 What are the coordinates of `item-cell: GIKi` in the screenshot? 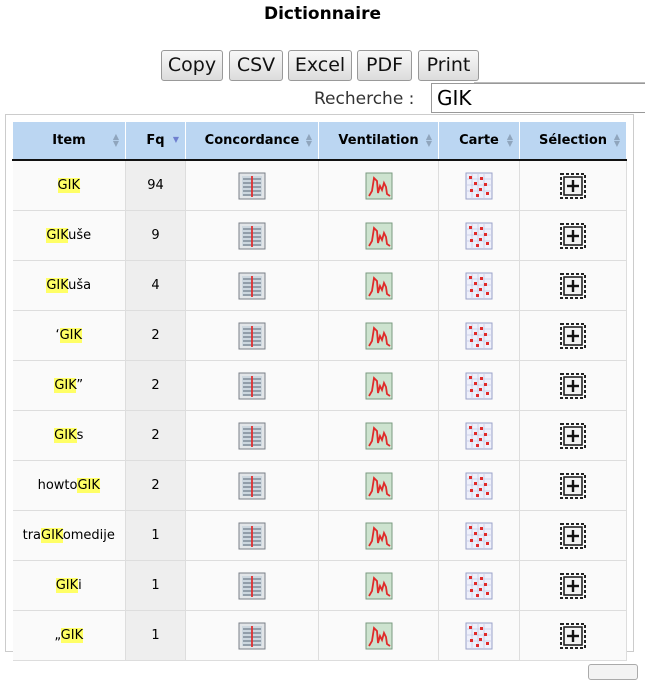 It's located at (69, 585).